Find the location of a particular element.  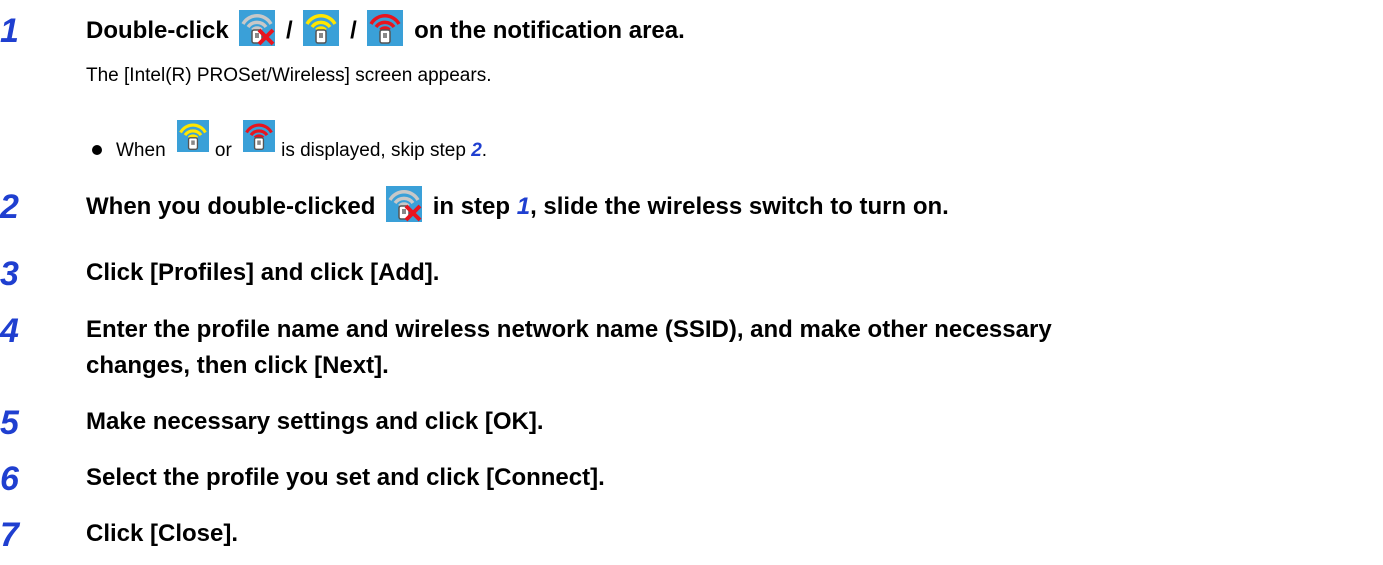

step-number: 1 is located at coordinates (9, 31).